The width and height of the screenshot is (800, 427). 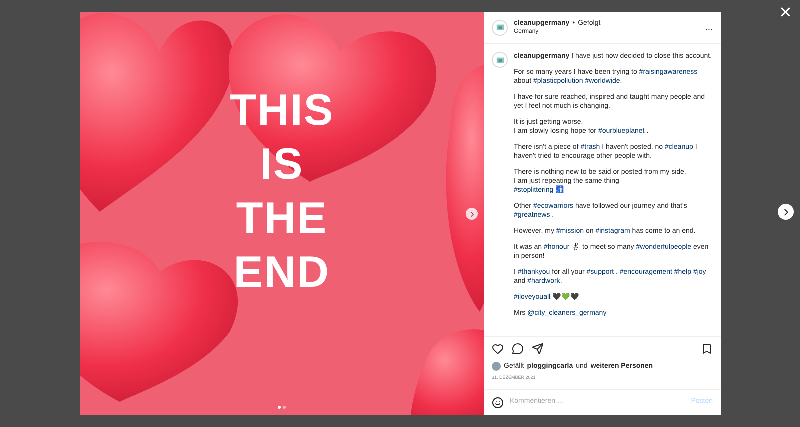 What do you see at coordinates (538, 349) in the screenshot?
I see `send-icon` at bounding box center [538, 349].